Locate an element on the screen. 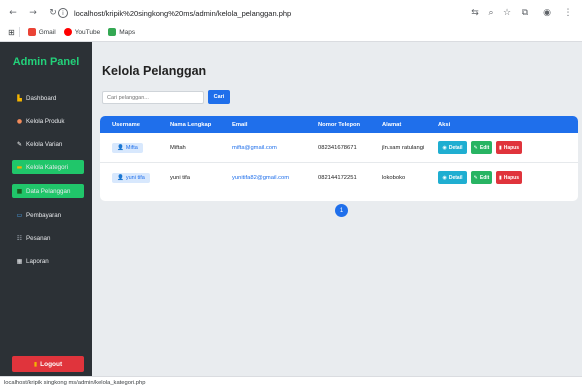  column-header-alamat: Alamat is located at coordinates (392, 124).